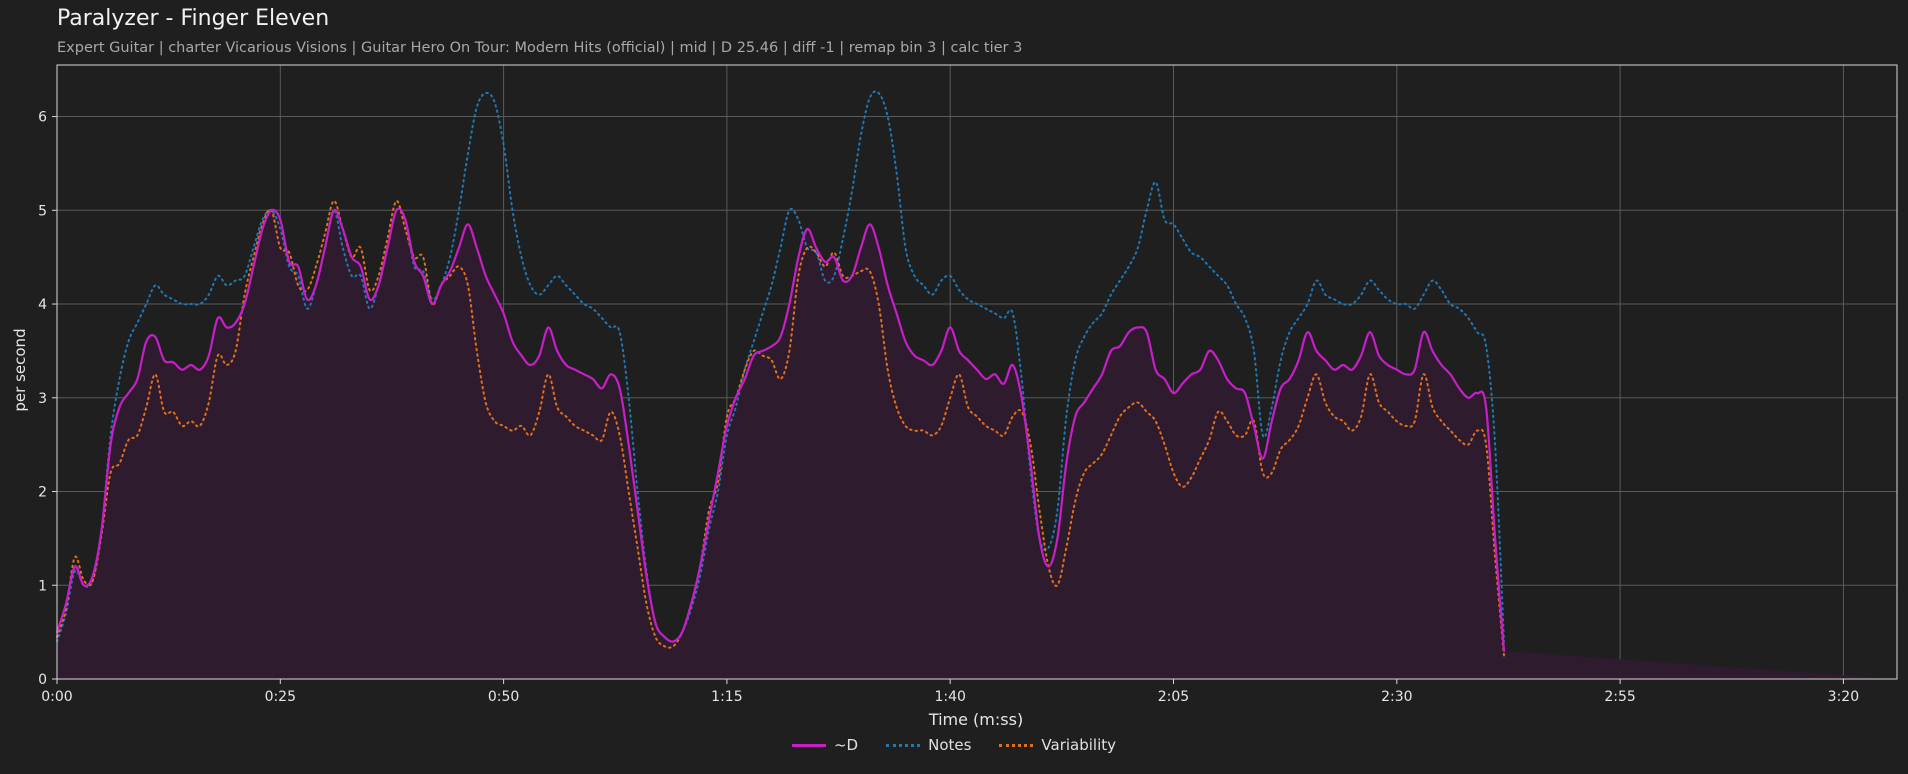 The width and height of the screenshot is (1908, 774). What do you see at coordinates (42, 399) in the screenshot?
I see `y-tick-label: 3` at bounding box center [42, 399].